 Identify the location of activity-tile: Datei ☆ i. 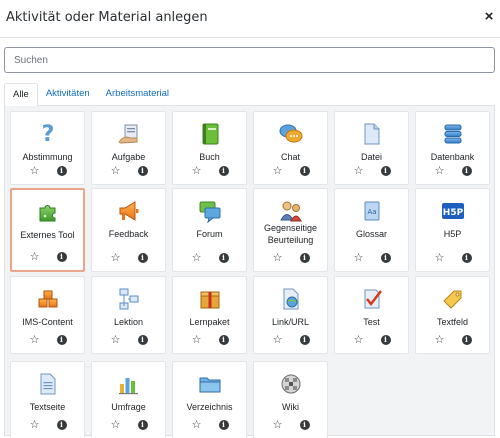
(371, 148).